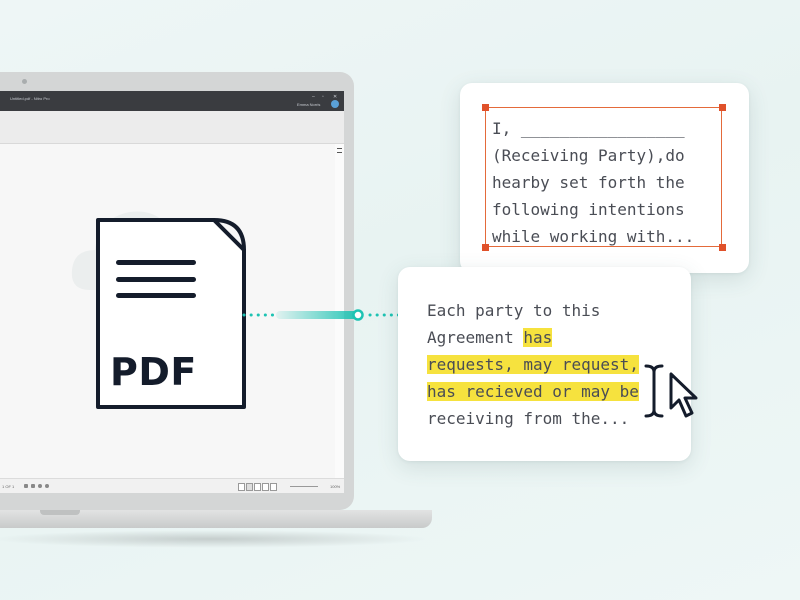  I want to click on continuous-view-icon, so click(249, 487).